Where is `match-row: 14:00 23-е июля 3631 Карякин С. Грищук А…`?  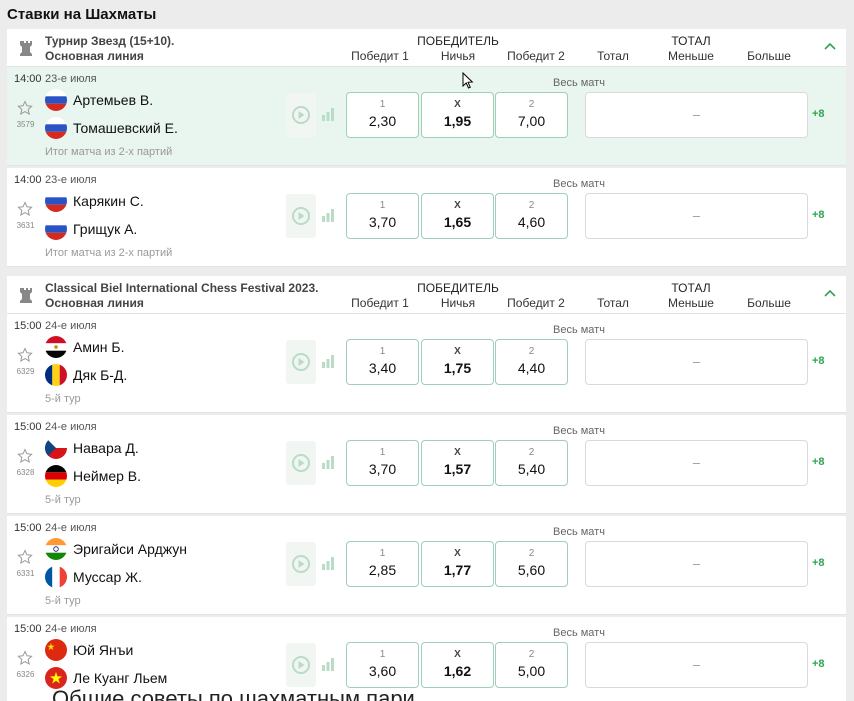
match-row: 14:00 23-е июля 3631 Карякин С. Грищук А… is located at coordinates (426, 217).